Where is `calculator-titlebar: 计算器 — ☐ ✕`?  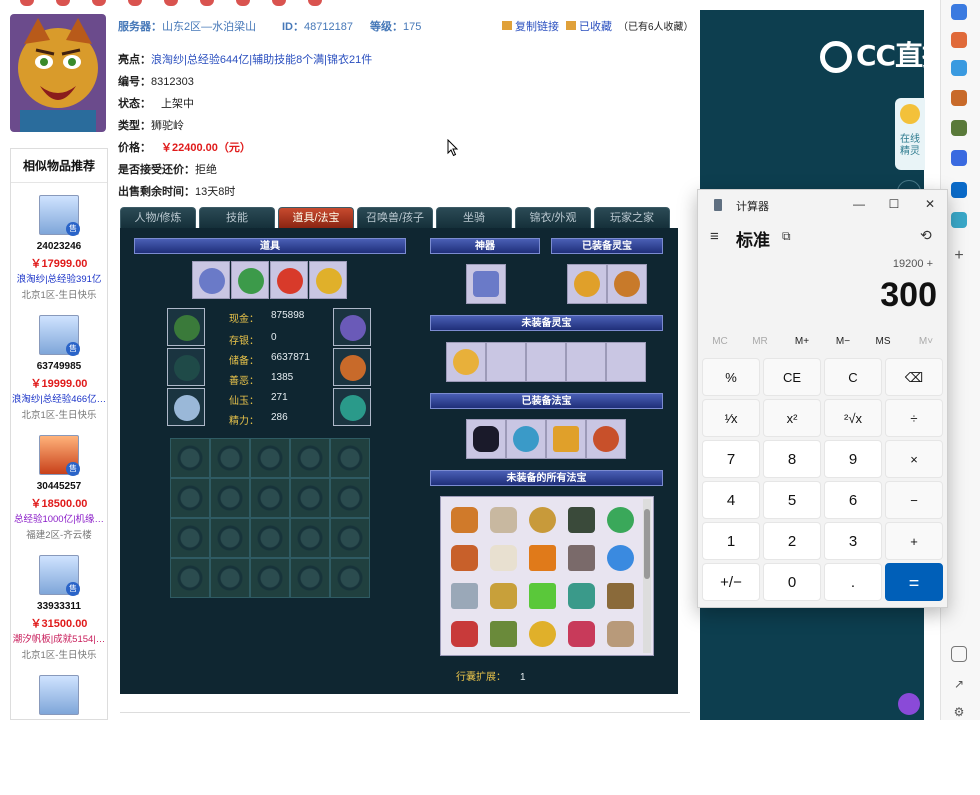 calculator-titlebar: 计算器 — ☐ ✕ is located at coordinates (823, 205).